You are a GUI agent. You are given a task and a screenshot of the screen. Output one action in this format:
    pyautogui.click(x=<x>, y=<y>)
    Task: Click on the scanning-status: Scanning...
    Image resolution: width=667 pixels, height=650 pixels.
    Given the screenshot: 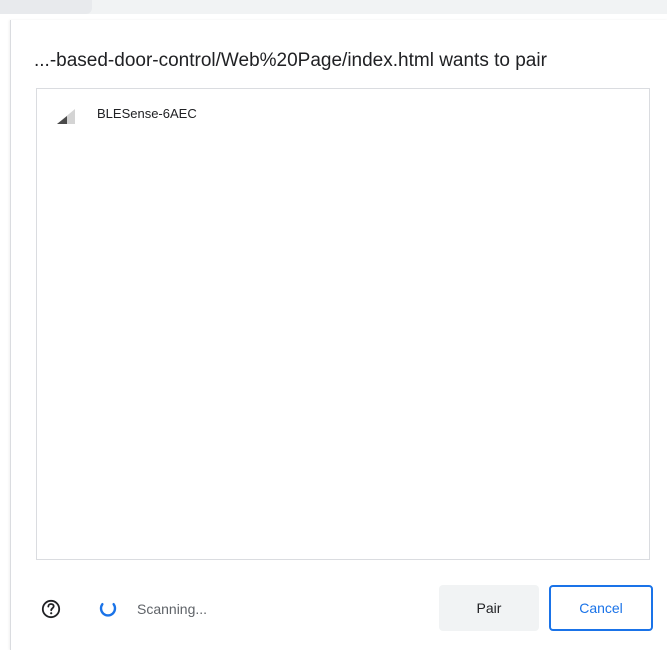 What is the action you would take?
    pyautogui.click(x=172, y=609)
    